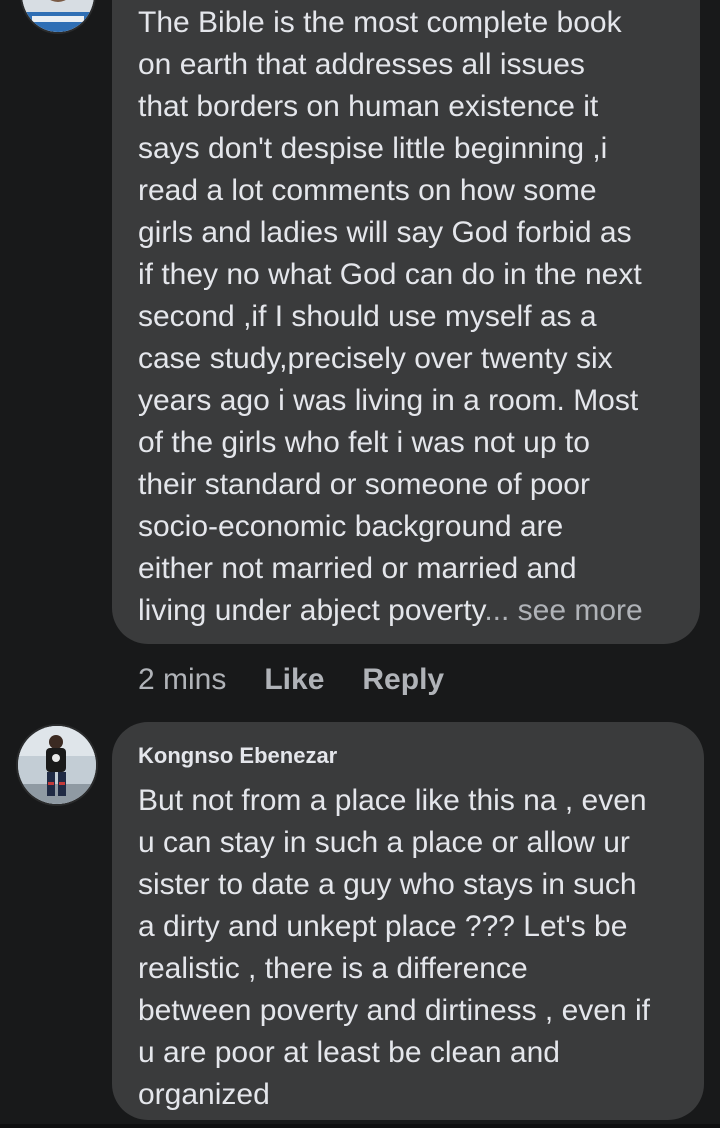 The image size is (720, 1128). Describe the element at coordinates (563, 610) in the screenshot. I see `see-more-link: ... see more` at that location.